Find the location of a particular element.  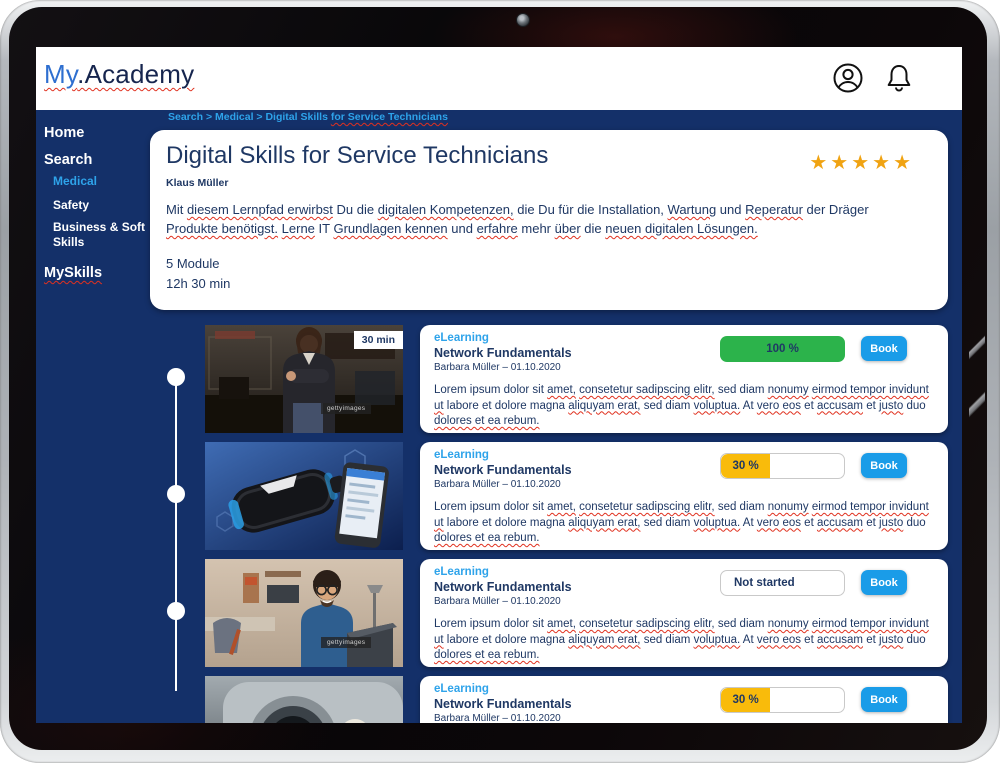

progress-bar: Not started is located at coordinates (782, 583).